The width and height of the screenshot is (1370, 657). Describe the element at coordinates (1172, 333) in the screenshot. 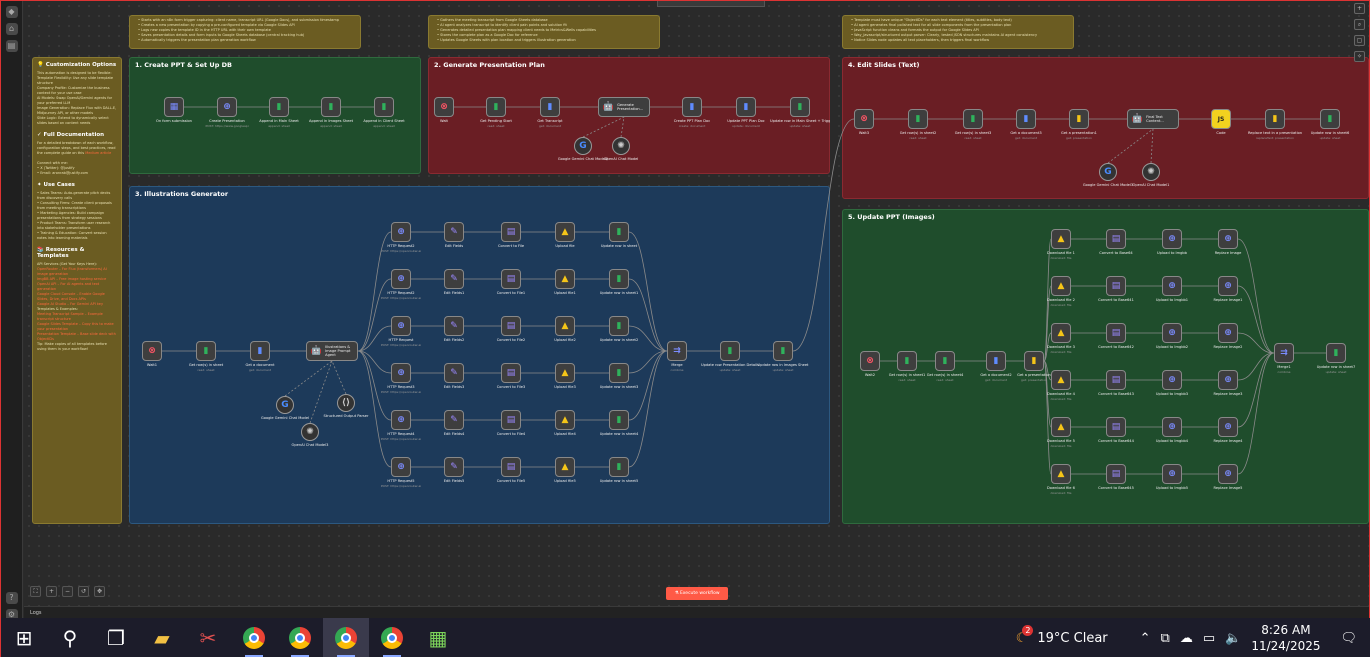

I see `node-upload-to-imgbb2: ⊕` at that location.